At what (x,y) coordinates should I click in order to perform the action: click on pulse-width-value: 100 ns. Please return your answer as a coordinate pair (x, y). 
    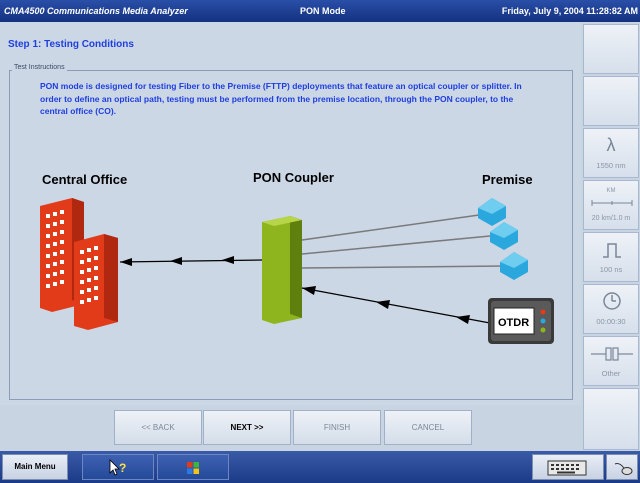
    Looking at the image, I should click on (611, 269).